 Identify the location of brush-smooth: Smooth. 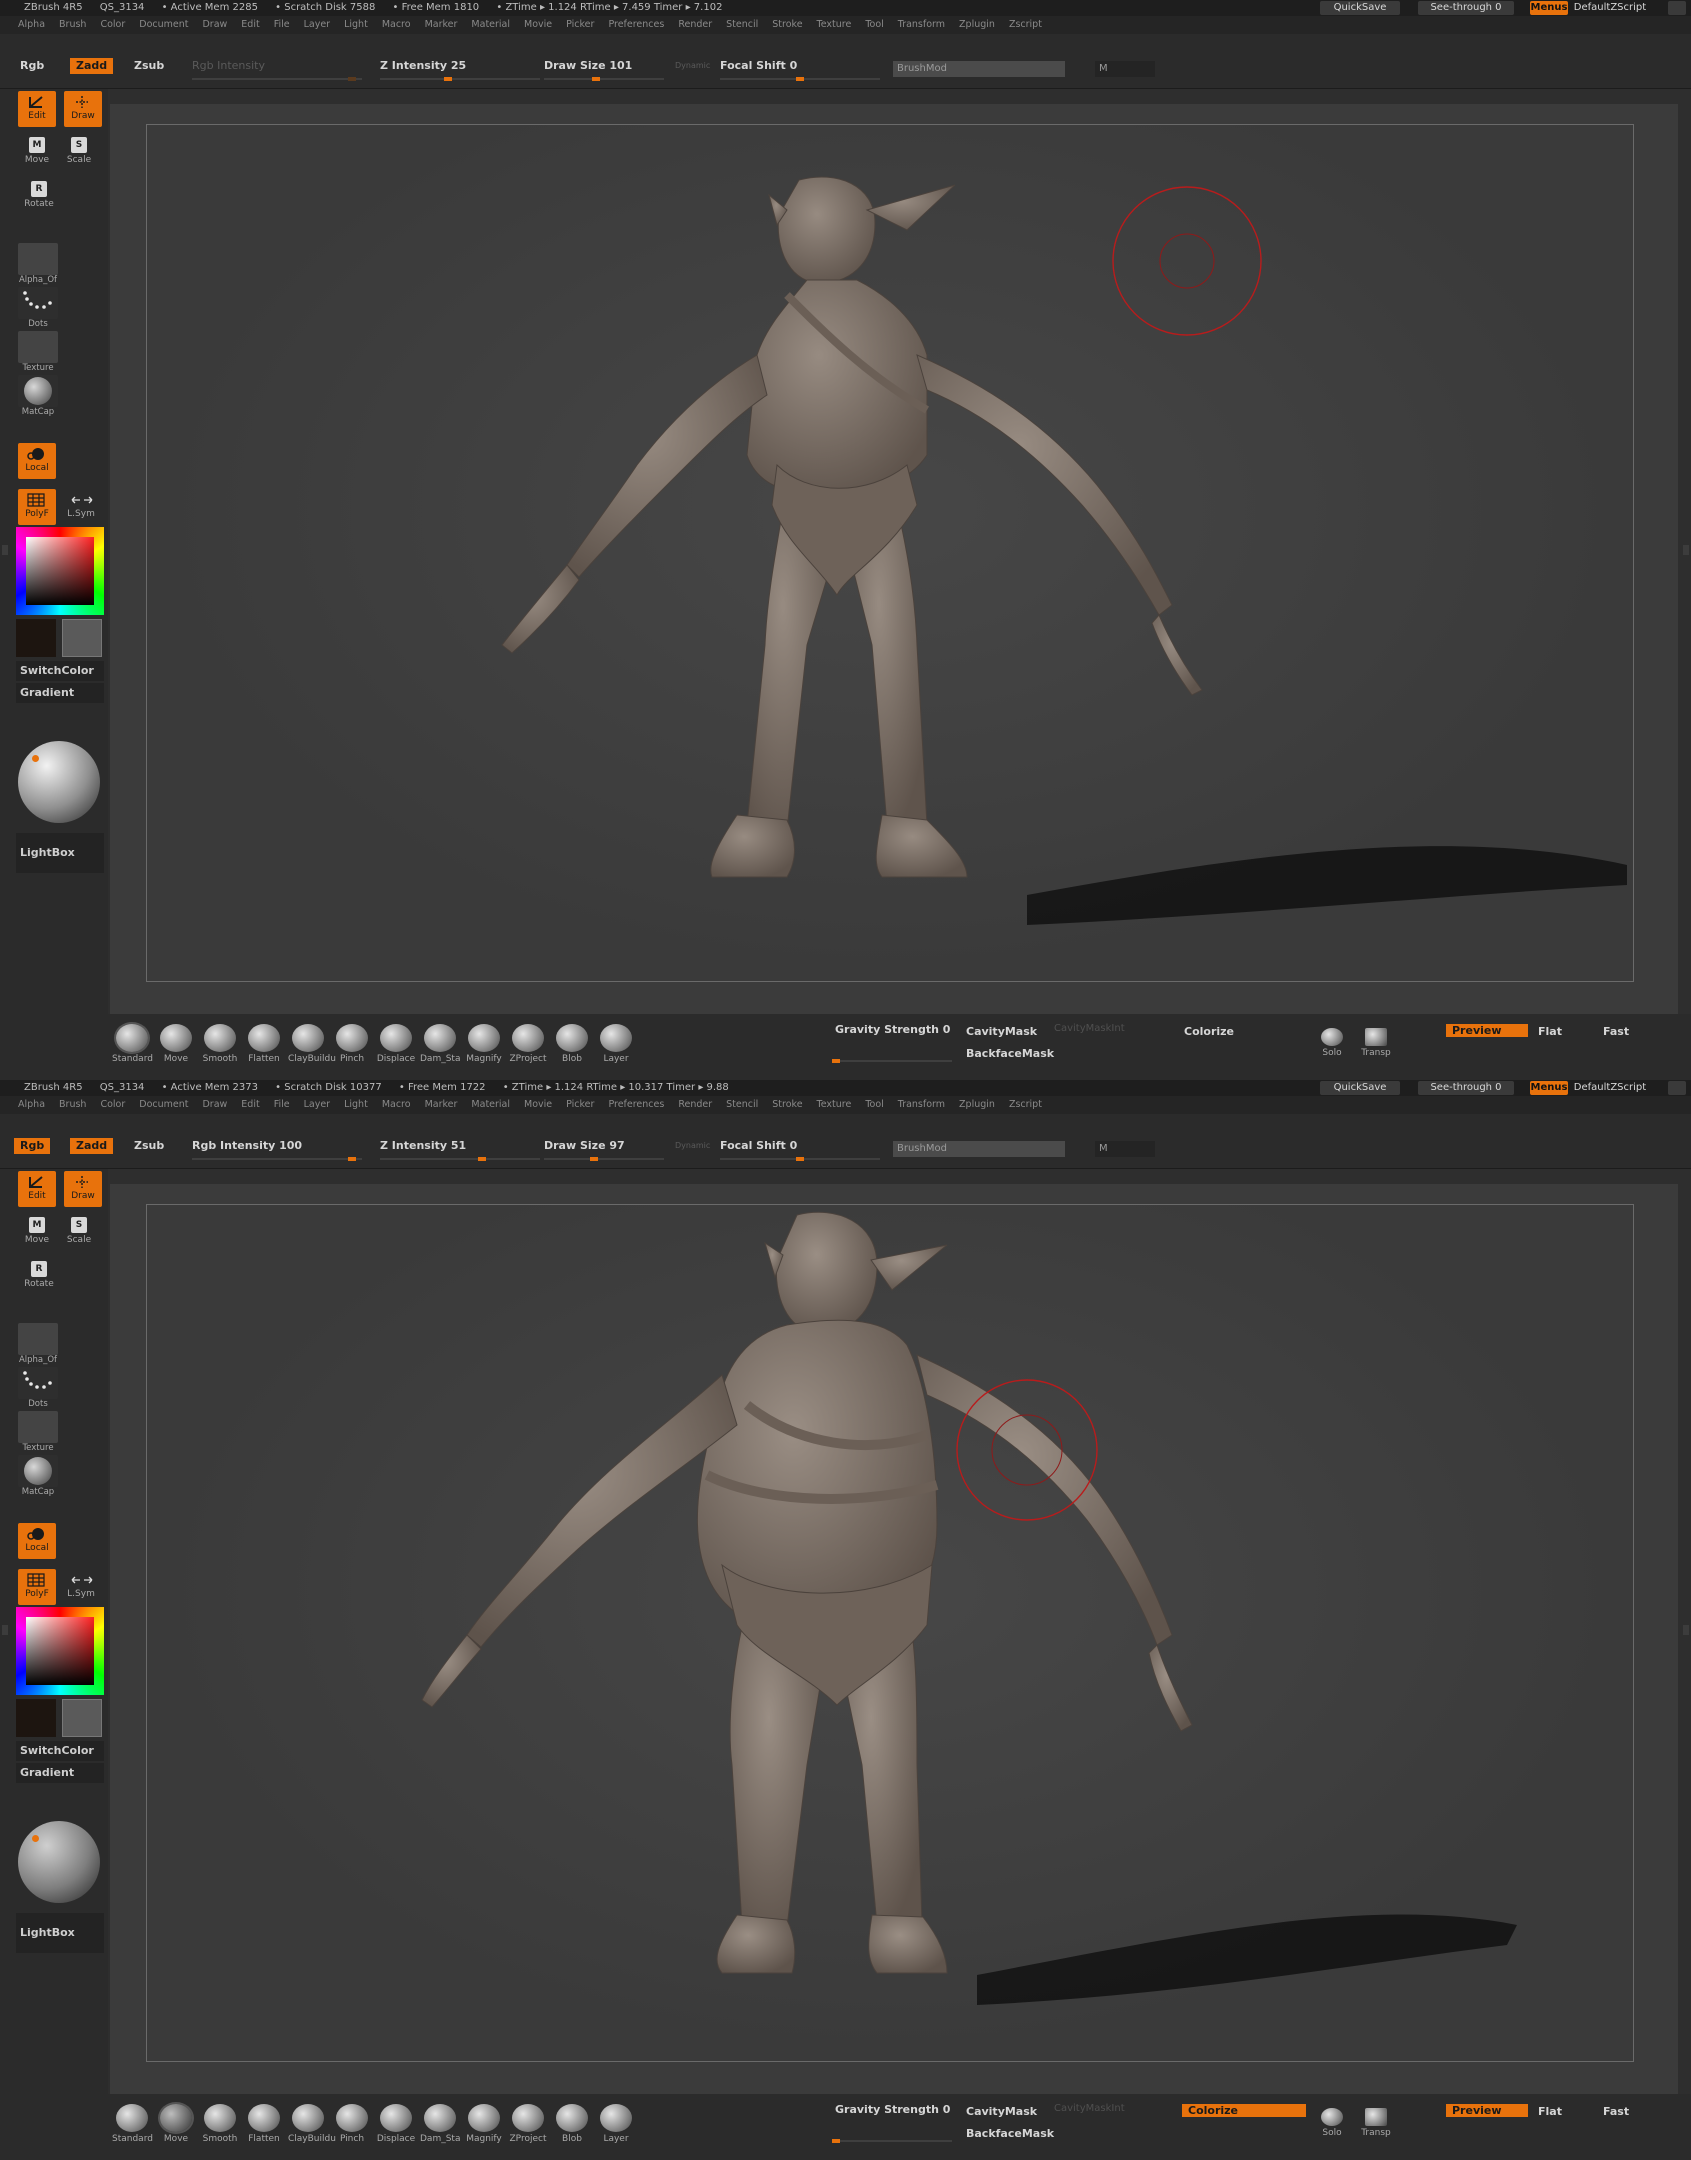
(220, 1044).